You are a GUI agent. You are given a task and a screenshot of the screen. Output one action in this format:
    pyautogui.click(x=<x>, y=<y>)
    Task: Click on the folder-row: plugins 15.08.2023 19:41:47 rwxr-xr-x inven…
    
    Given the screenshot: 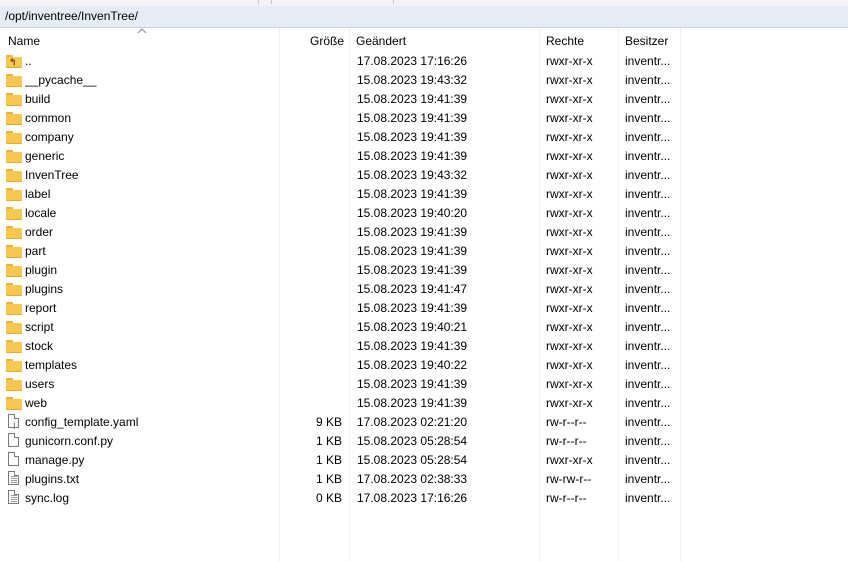 What is the action you would take?
    pyautogui.click(x=424, y=289)
    